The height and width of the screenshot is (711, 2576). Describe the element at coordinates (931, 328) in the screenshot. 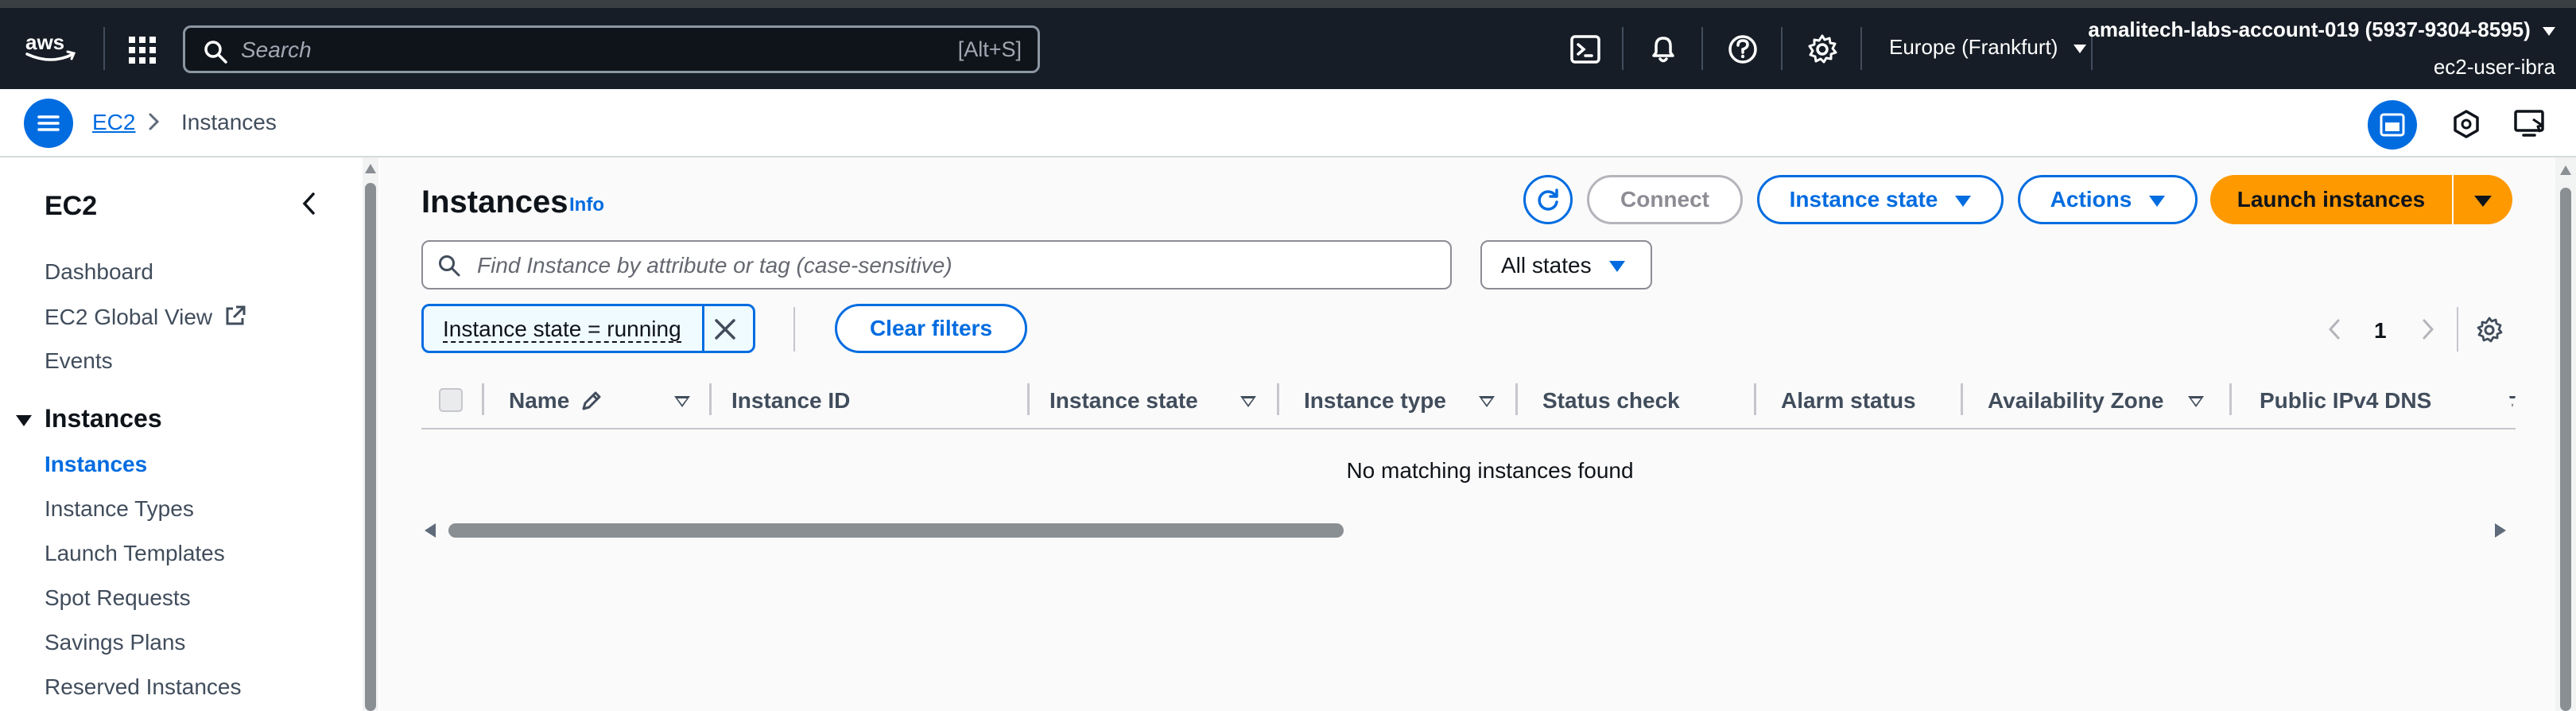

I see `clear-filters-button: Clear filters` at that location.